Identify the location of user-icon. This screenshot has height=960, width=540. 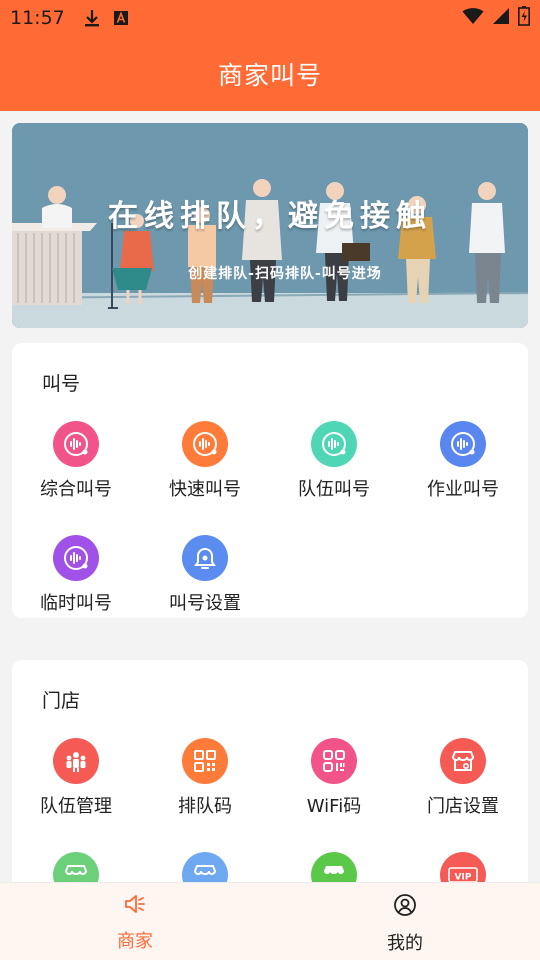
(405, 907).